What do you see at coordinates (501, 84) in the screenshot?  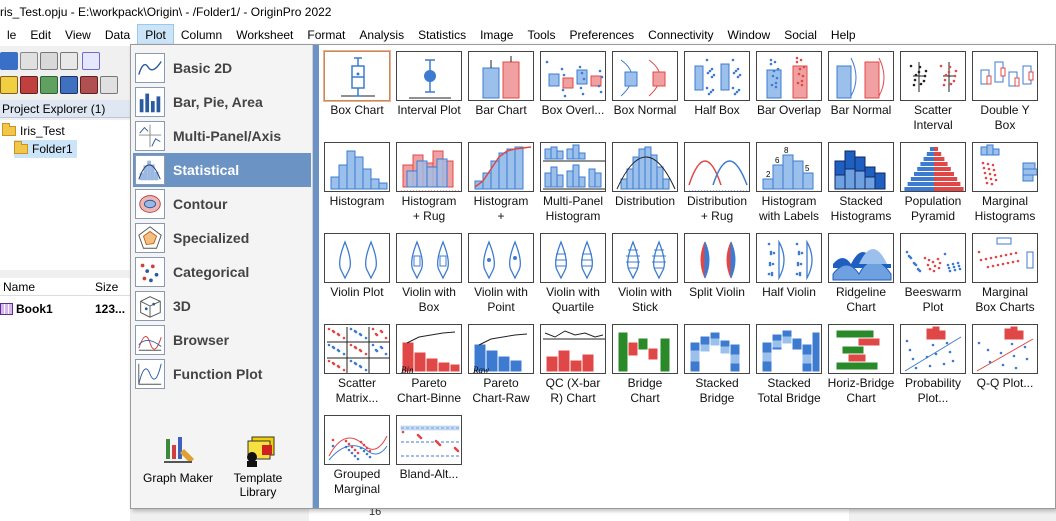 I see `gallery-item-bar-chart: Bar Chart` at bounding box center [501, 84].